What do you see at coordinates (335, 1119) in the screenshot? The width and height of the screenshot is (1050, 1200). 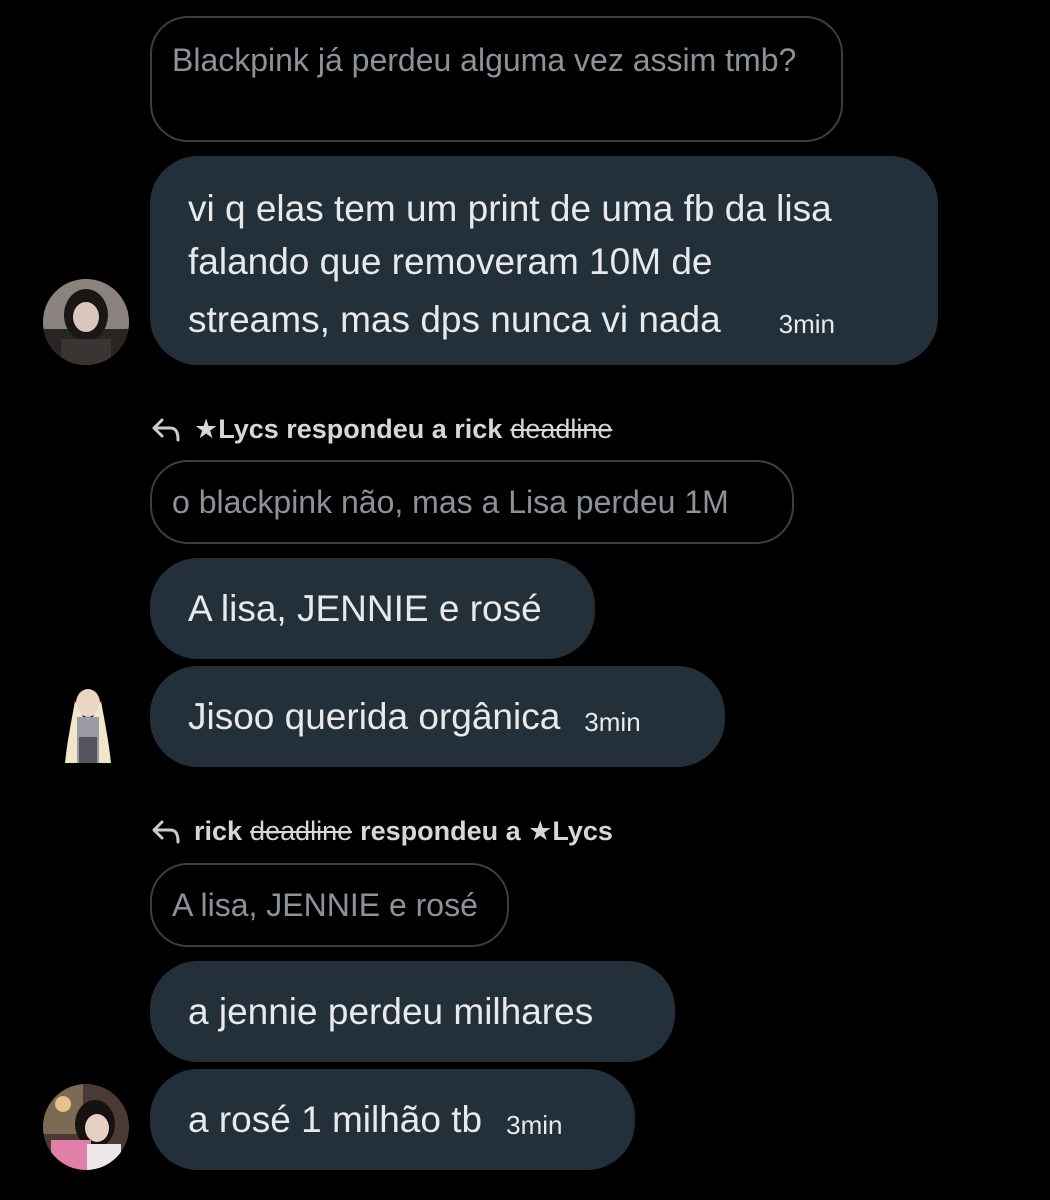 I see `message-text: a rosé 1 milhão tb` at bounding box center [335, 1119].